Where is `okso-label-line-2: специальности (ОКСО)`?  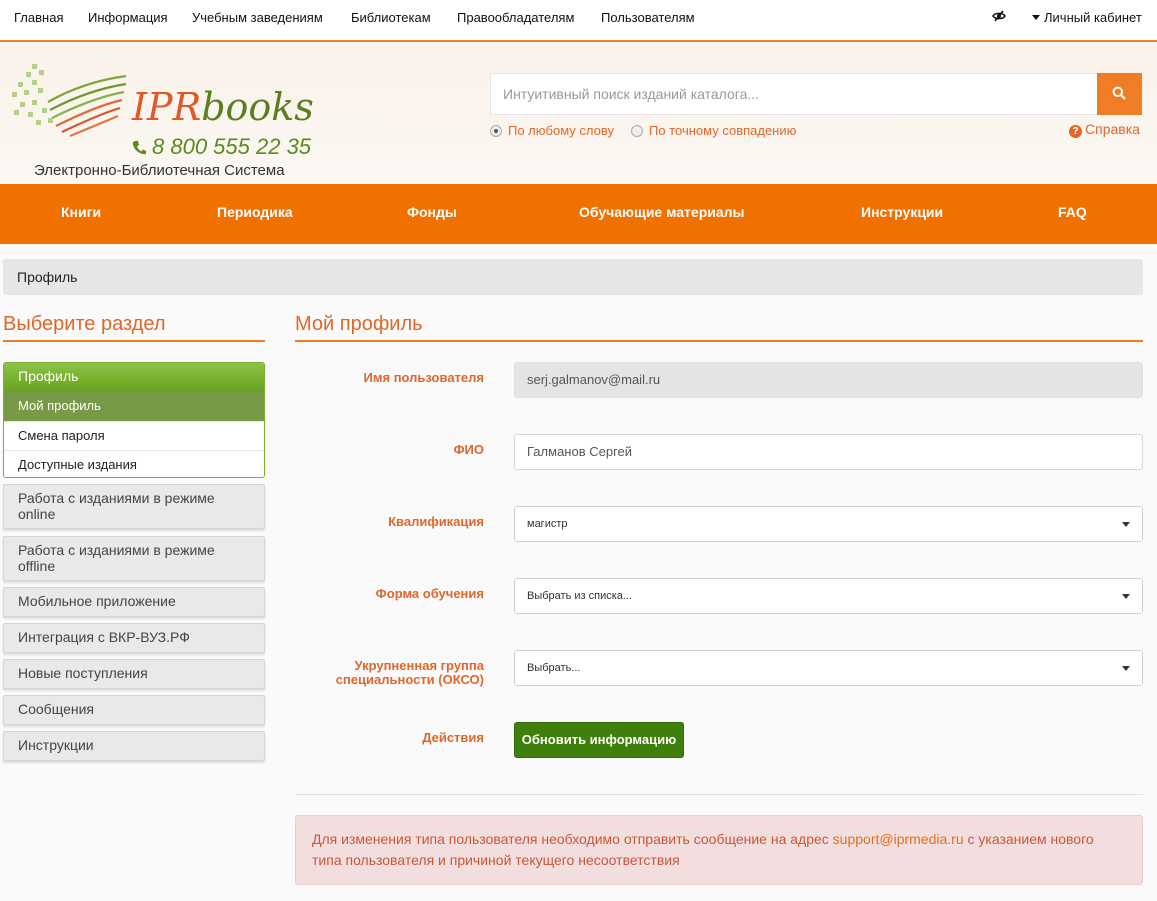 okso-label-line-2: специальности (ОКСО) is located at coordinates (409, 679).